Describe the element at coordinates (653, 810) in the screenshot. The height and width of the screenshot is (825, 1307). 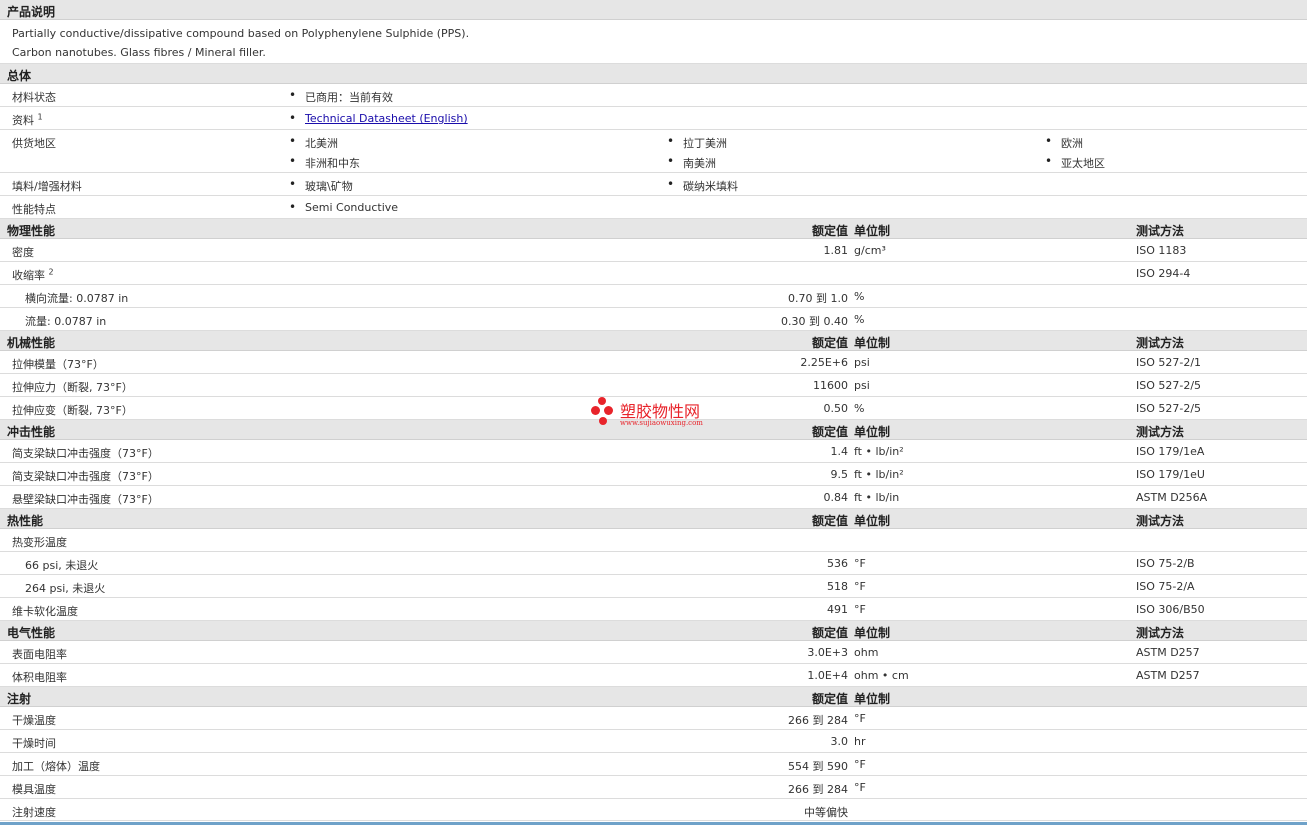
I see `table-row: 注射速度 中等偏快` at that location.